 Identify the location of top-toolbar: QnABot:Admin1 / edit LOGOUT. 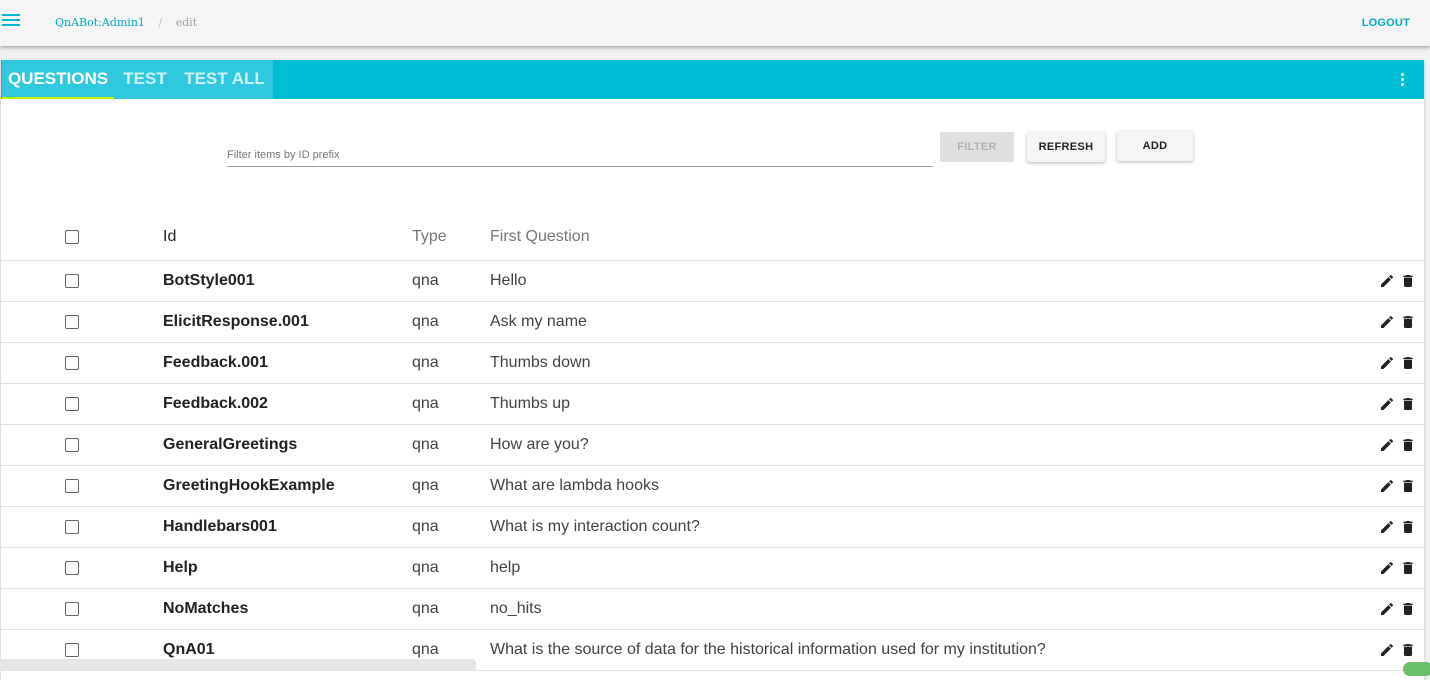
(715, 23).